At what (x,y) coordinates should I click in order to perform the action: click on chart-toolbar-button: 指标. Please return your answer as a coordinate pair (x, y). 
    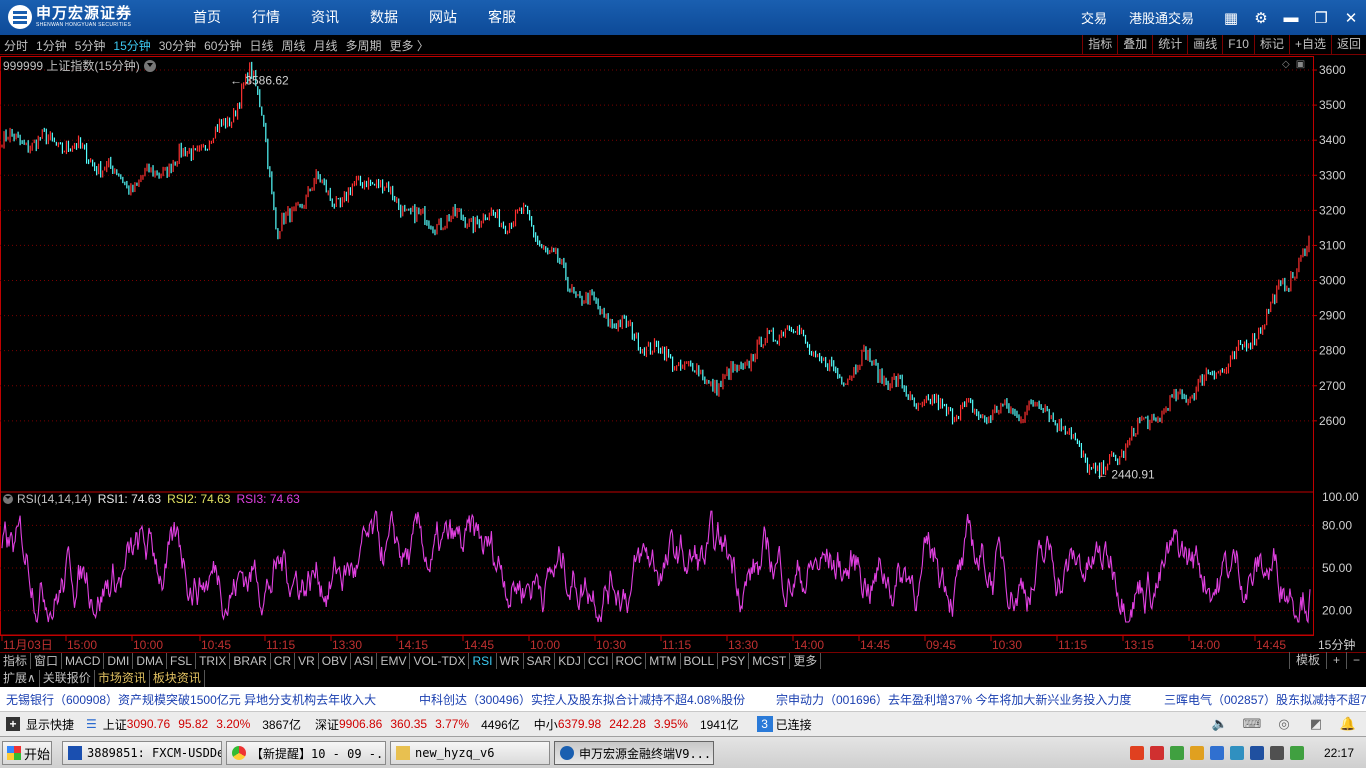
    Looking at the image, I should click on (1099, 45).